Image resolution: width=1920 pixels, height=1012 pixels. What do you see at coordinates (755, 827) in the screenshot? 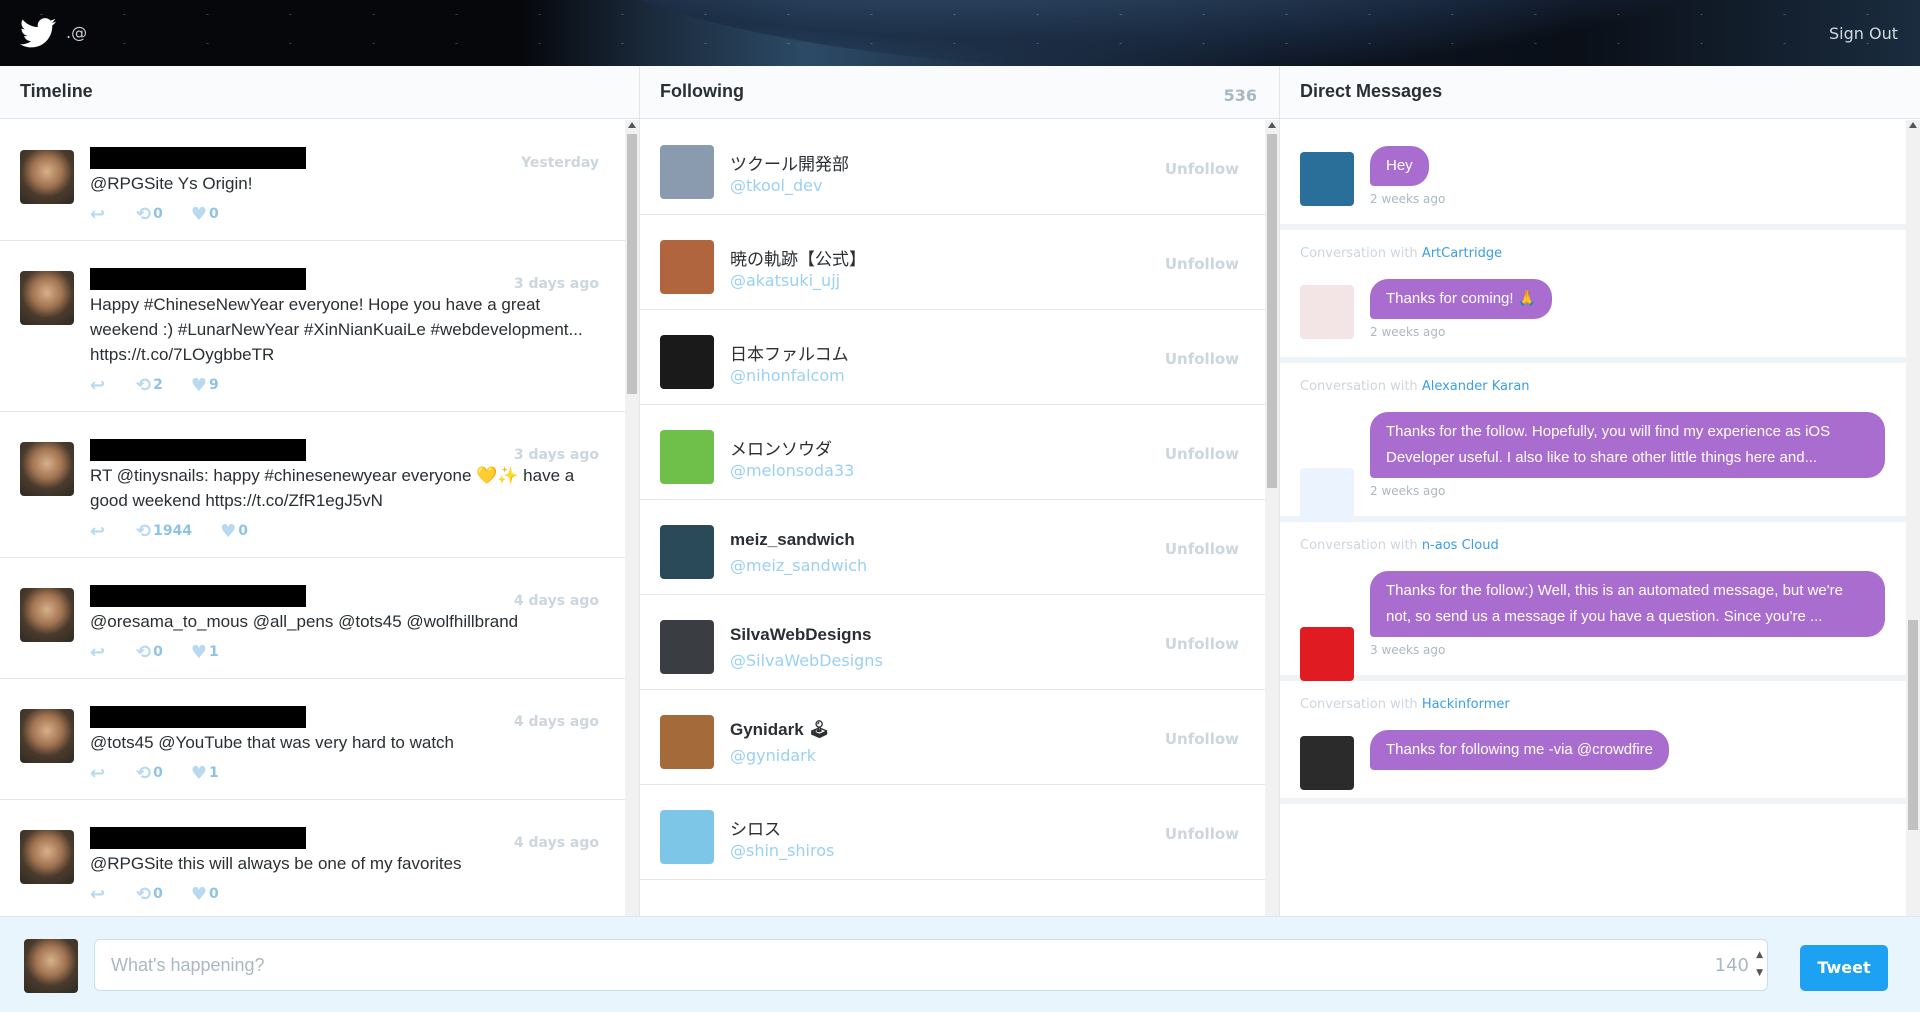
I see `user-name: シロス` at bounding box center [755, 827].